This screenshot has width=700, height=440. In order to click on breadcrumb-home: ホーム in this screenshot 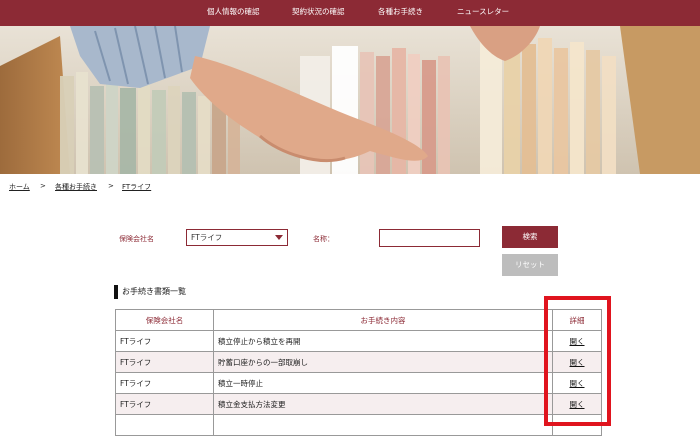, I will do `click(19, 187)`.